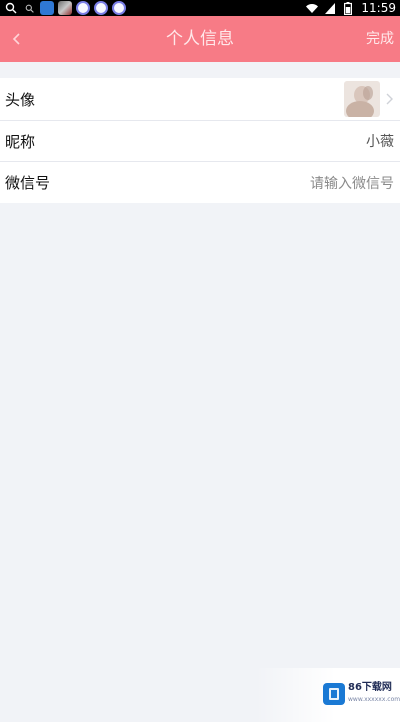  I want to click on nickname-row: 昵称 小薇, so click(200, 141).